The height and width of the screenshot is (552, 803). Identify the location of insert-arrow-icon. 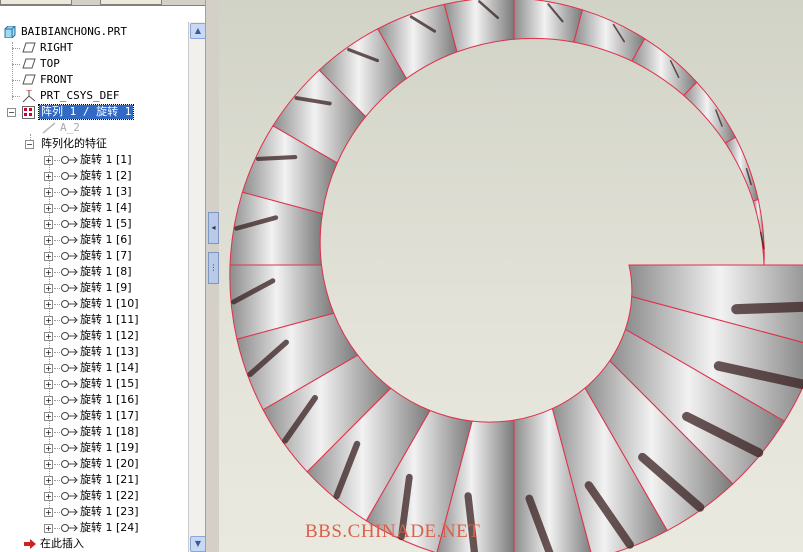
(30, 544).